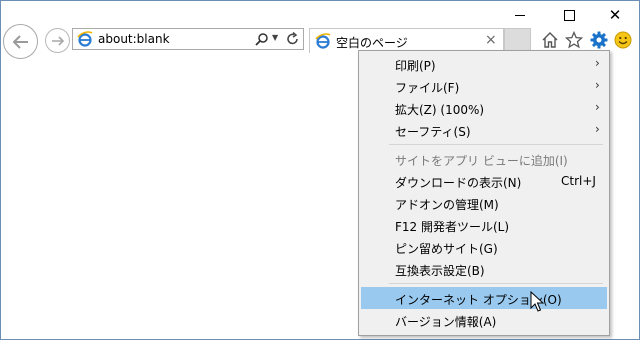 This screenshot has width=640, height=340. I want to click on url-text: about:blank, so click(134, 39).